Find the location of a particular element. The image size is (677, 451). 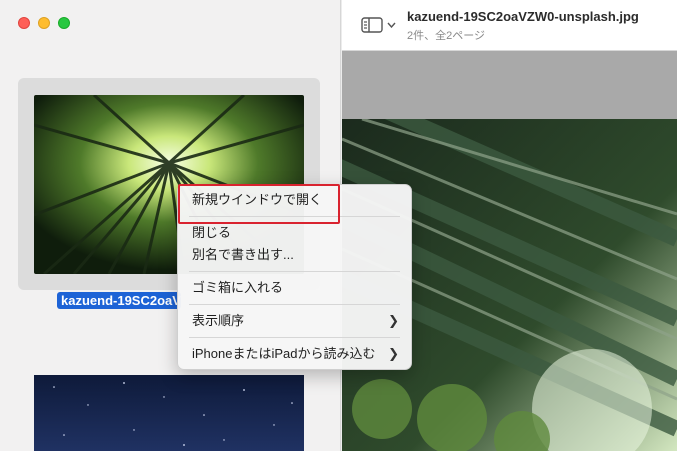

menu-item-open-new-window: 新規ウインドウで開く is located at coordinates (294, 200).